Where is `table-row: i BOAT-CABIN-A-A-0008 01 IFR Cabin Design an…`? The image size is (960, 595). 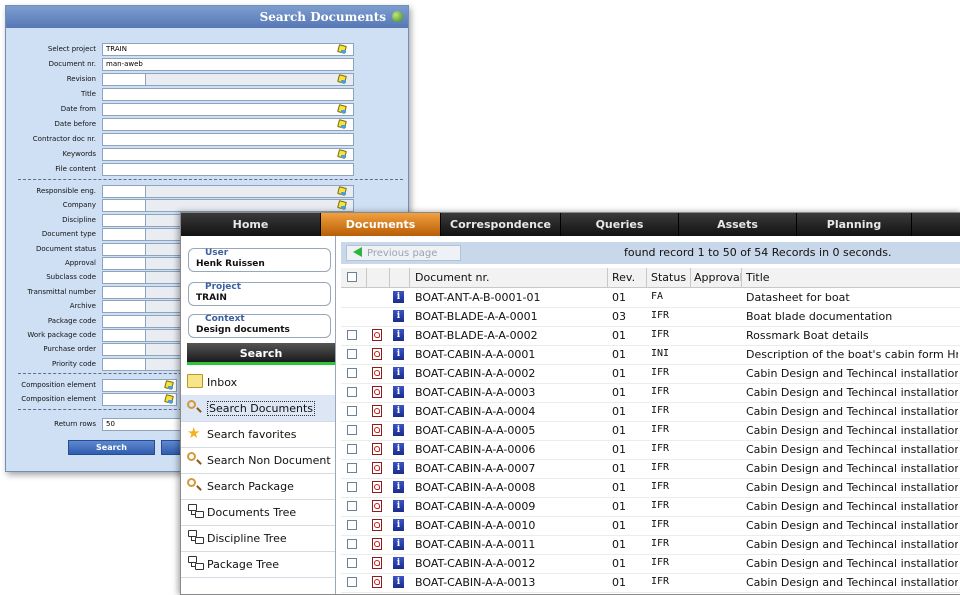
table-row: i BOAT-CABIN-A-A-0008 01 IFR Cabin Design an… is located at coordinates (650, 488).